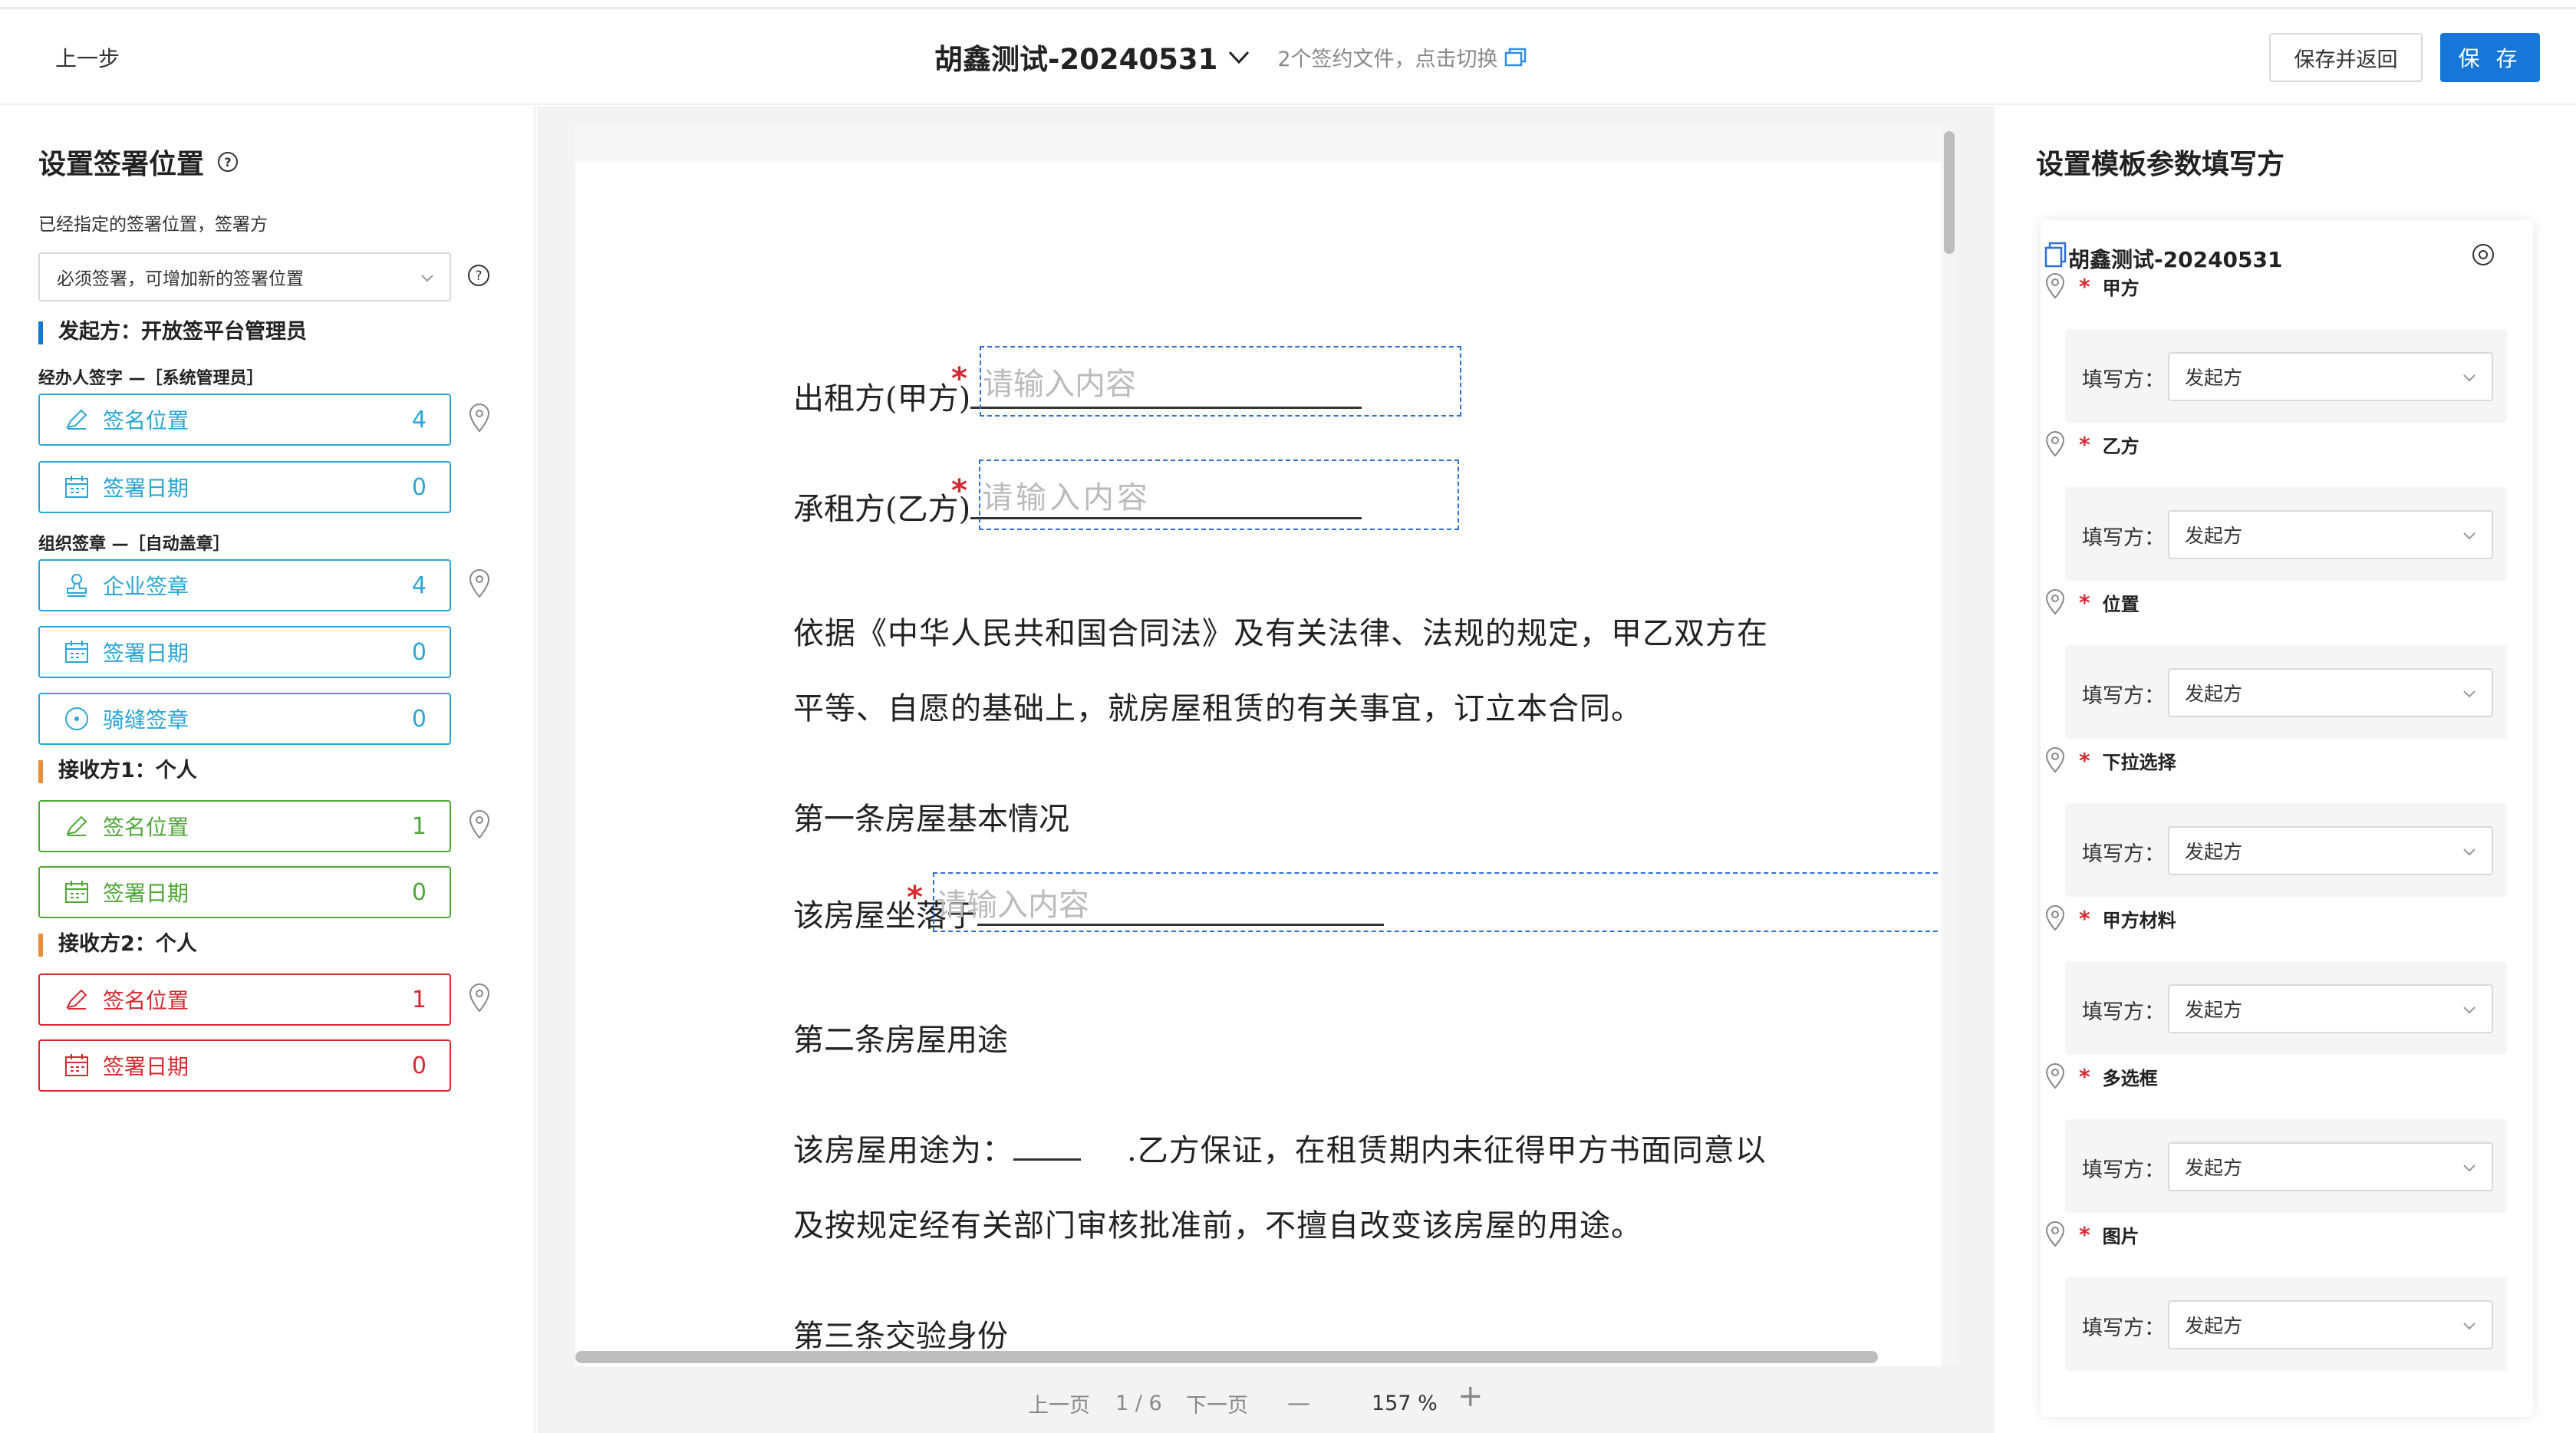 This screenshot has width=2576, height=1433. What do you see at coordinates (1220, 381) in the screenshot?
I see `fill-field-lessor: 请输入内容` at bounding box center [1220, 381].